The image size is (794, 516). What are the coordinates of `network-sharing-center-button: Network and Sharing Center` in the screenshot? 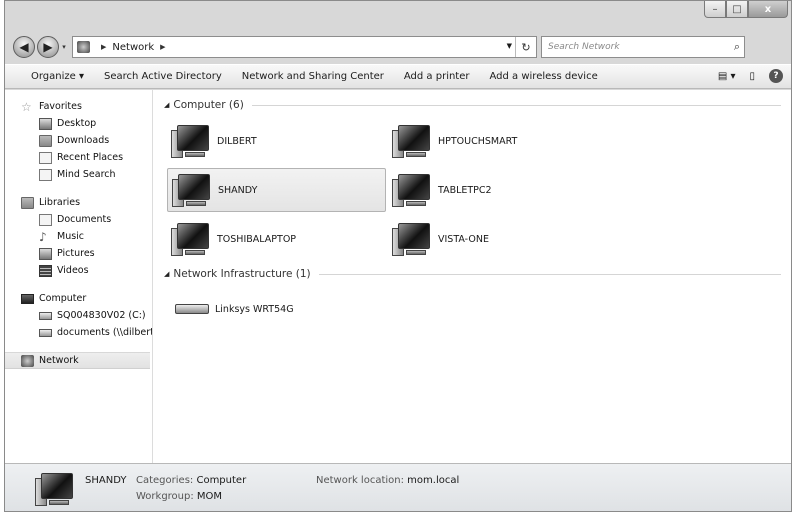 It's located at (313, 76).